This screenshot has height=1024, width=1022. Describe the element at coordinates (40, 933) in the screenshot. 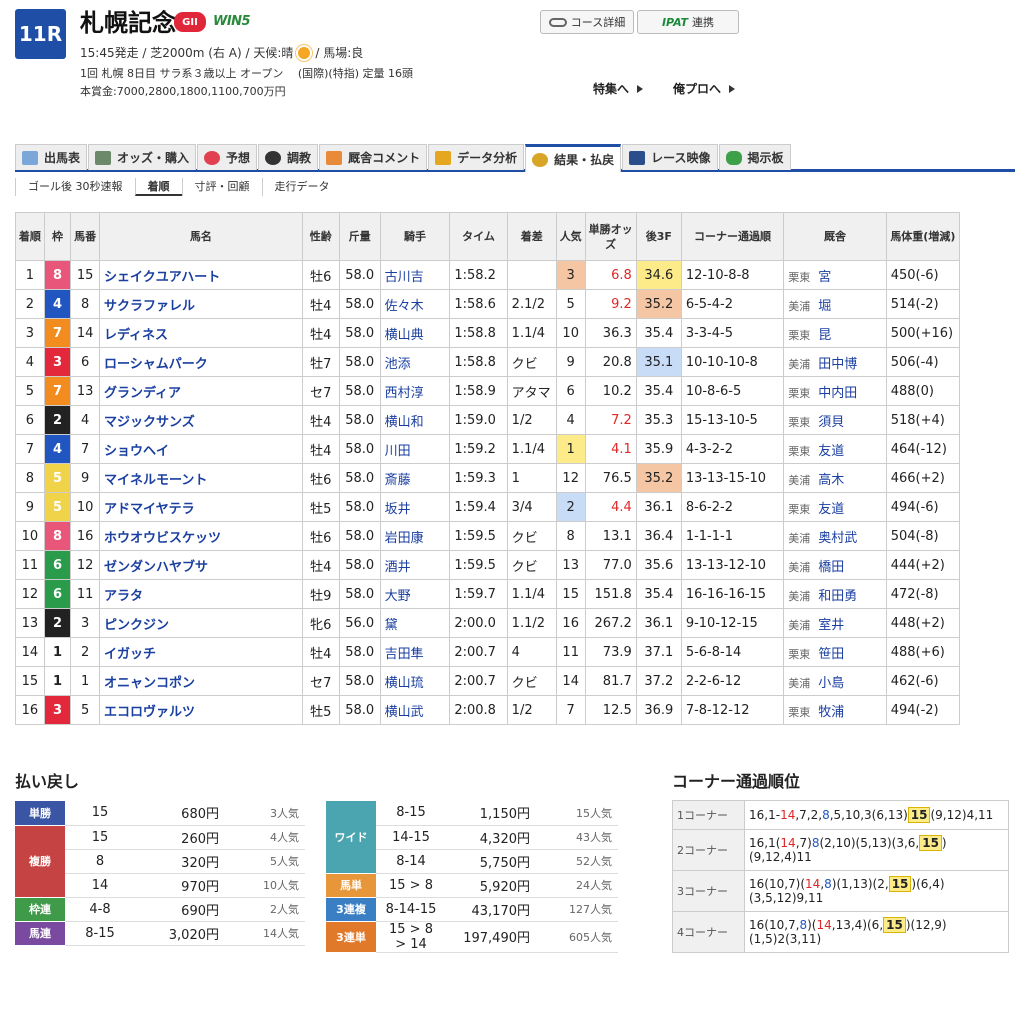

I see `payout-type-label: 馬連` at that location.